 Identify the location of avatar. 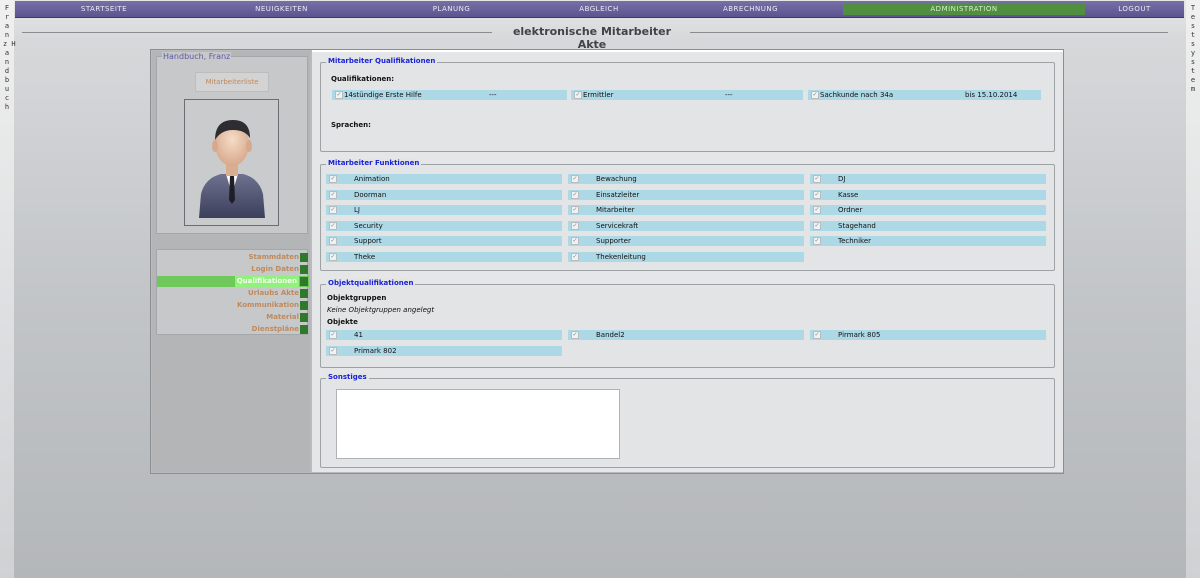
(231, 162).